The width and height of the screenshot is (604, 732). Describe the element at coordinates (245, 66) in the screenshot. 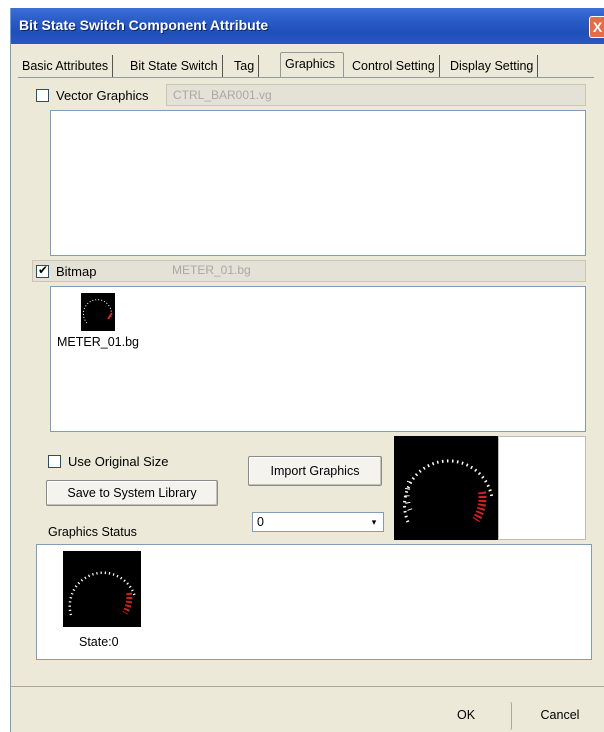

I see `tab-tag: Tag` at that location.